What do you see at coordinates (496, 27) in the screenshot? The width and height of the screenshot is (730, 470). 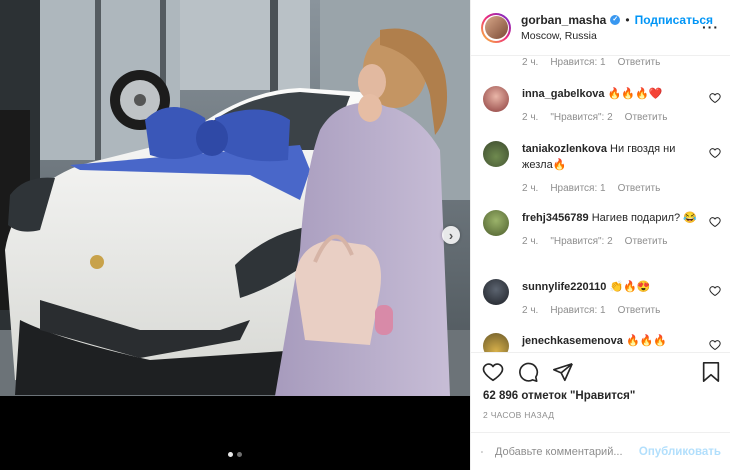 I see `author-avatar` at bounding box center [496, 27].